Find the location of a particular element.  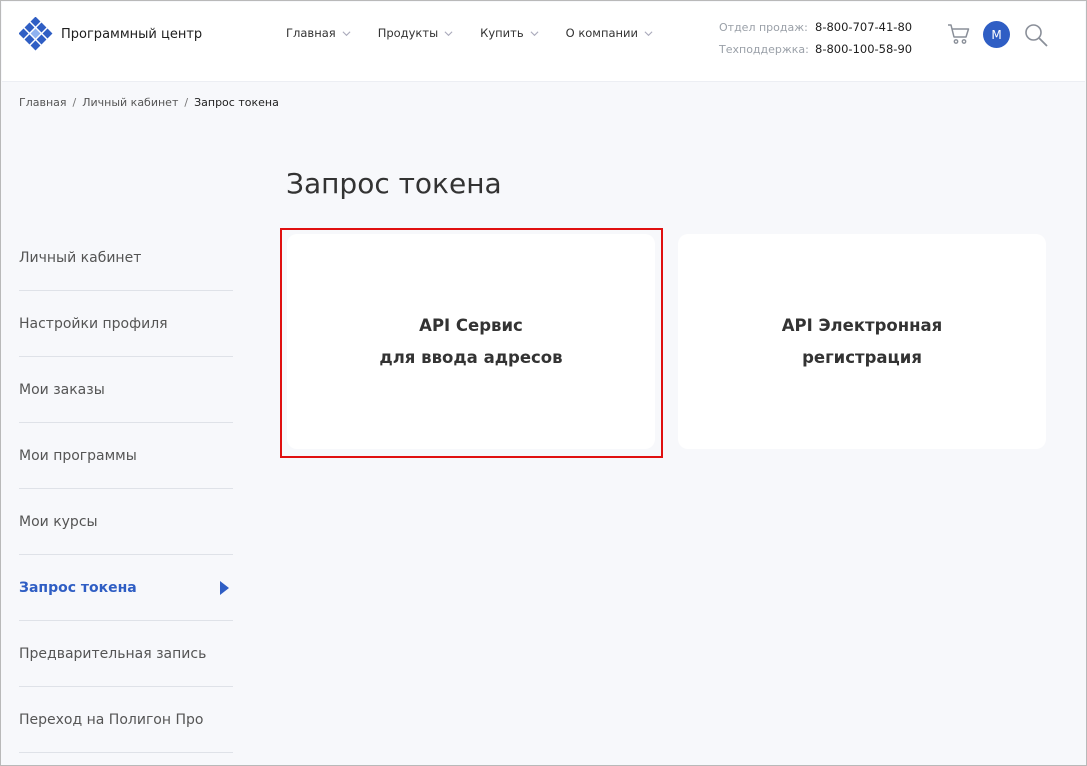

logo: Программный центр is located at coordinates (110, 34).